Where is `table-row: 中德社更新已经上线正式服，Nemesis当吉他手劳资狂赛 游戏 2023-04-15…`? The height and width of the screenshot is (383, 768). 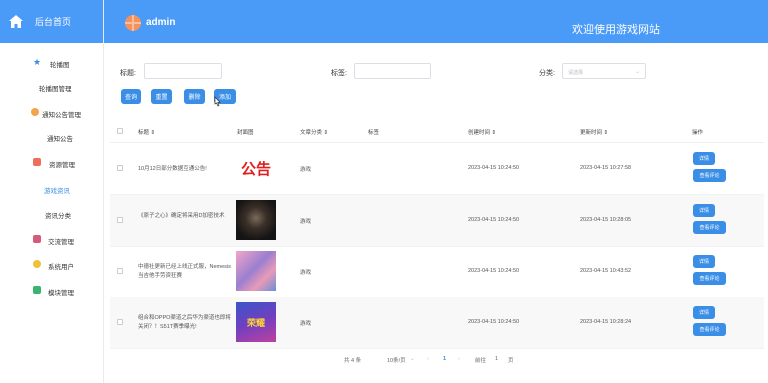
table-row: 中德社更新已经上线正式服，Nemesis当吉他手劳资狂赛 游戏 2023-04-15… is located at coordinates (437, 272).